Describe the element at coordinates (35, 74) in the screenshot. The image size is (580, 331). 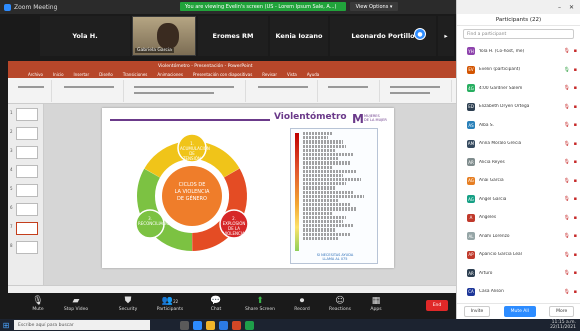
I see `ppt-menu-item: Archivo` at that location.